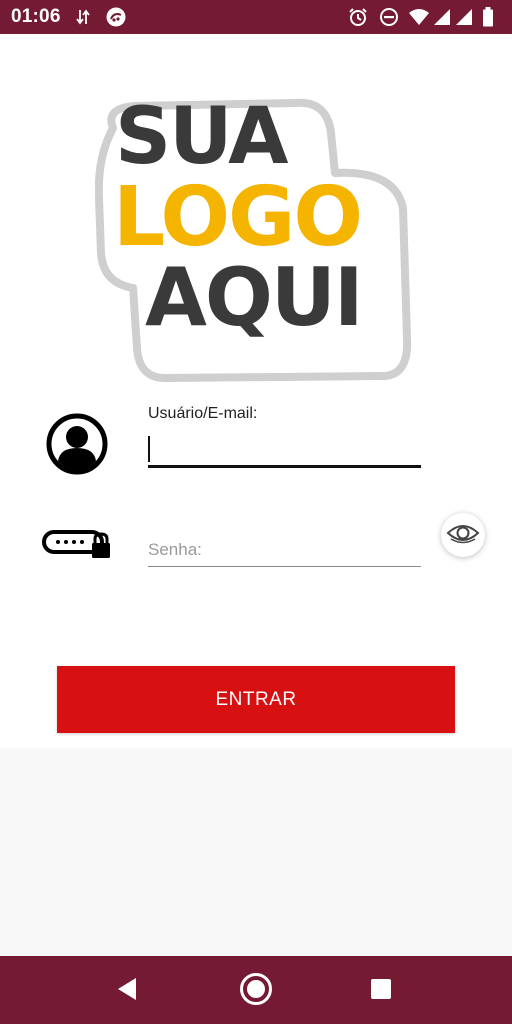 The image size is (512, 1024). I want to click on back-button, so click(127, 991).